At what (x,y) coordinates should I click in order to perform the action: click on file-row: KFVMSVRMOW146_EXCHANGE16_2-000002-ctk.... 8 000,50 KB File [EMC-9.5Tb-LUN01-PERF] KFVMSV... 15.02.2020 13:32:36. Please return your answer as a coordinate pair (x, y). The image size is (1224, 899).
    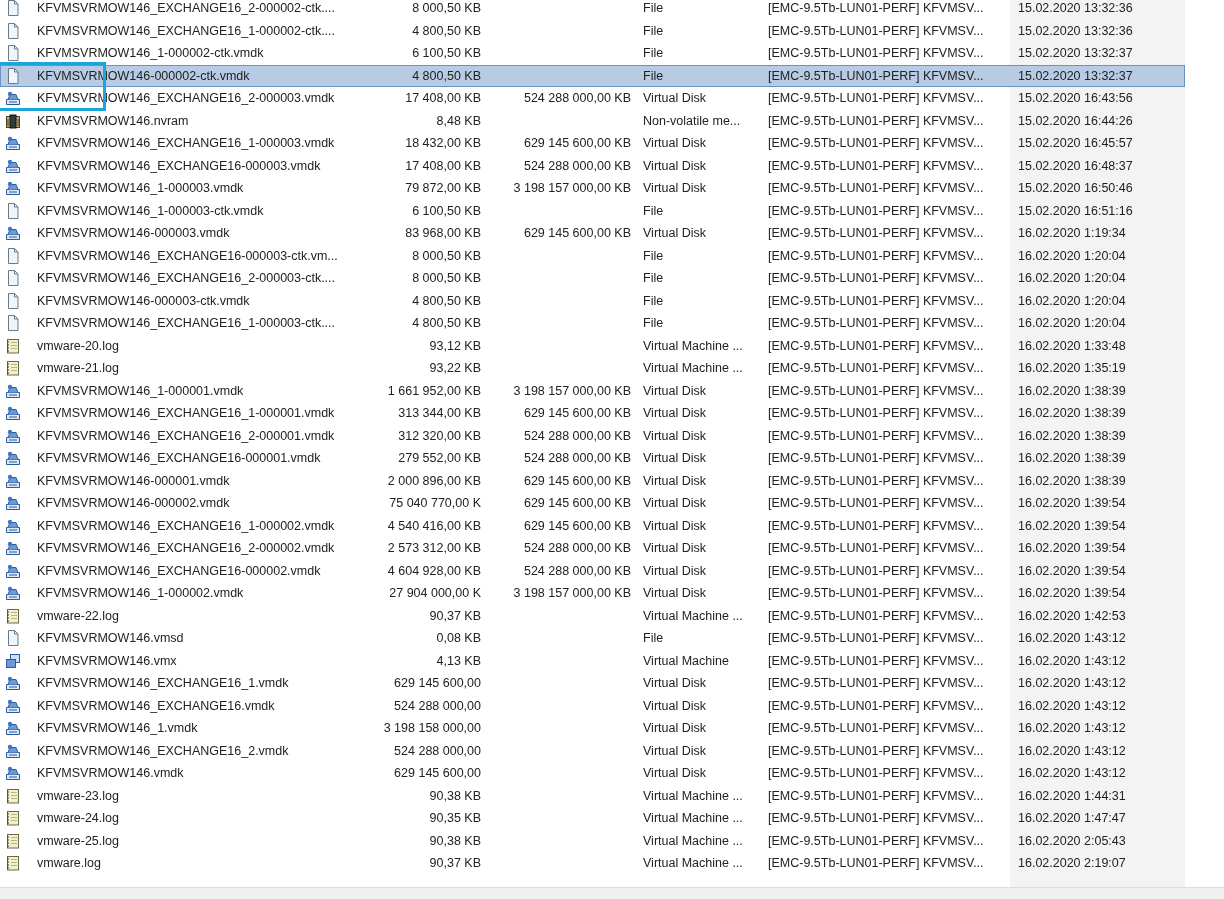
    Looking at the image, I should click on (592, 10).